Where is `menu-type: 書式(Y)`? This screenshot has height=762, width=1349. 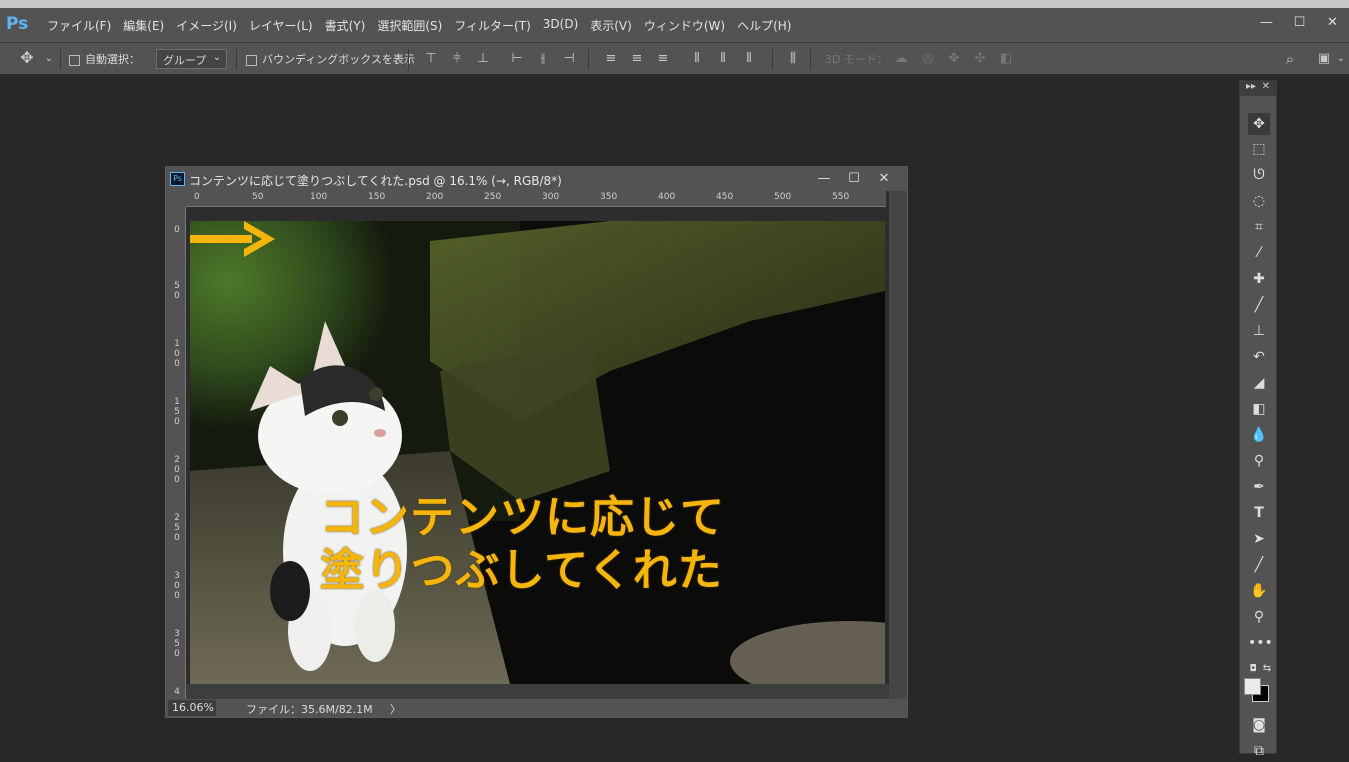
menu-type: 書式(Y) is located at coordinates (345, 25).